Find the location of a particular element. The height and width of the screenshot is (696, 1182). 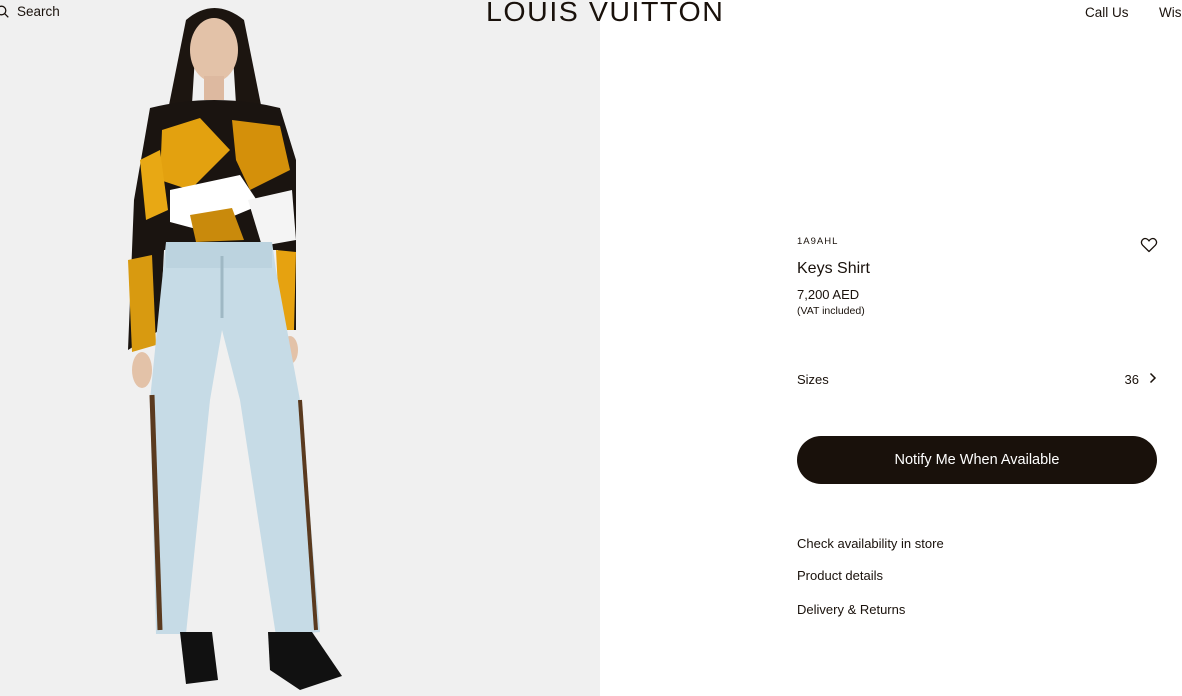

site-header: Search LOUIS VUITTON Call Us Wis is located at coordinates (591, 15).